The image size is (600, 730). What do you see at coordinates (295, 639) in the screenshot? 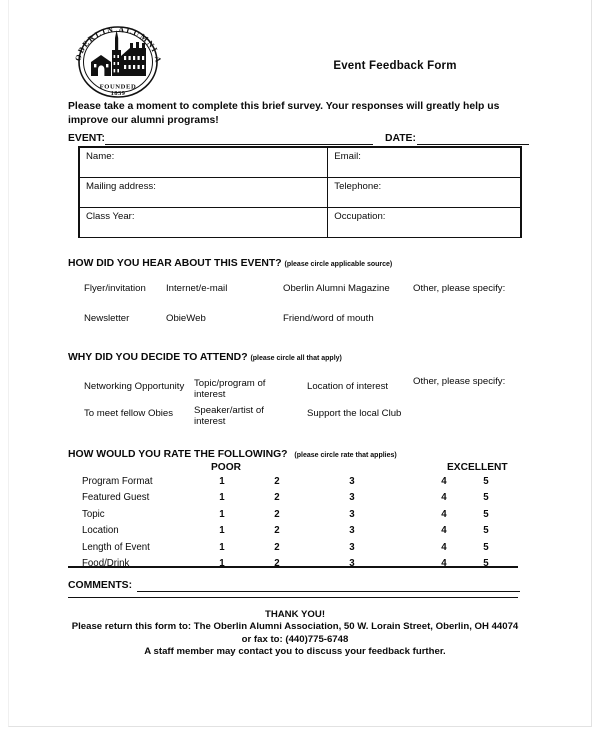
I see `fax-number: or fax to: (440)775-6748` at bounding box center [295, 639].